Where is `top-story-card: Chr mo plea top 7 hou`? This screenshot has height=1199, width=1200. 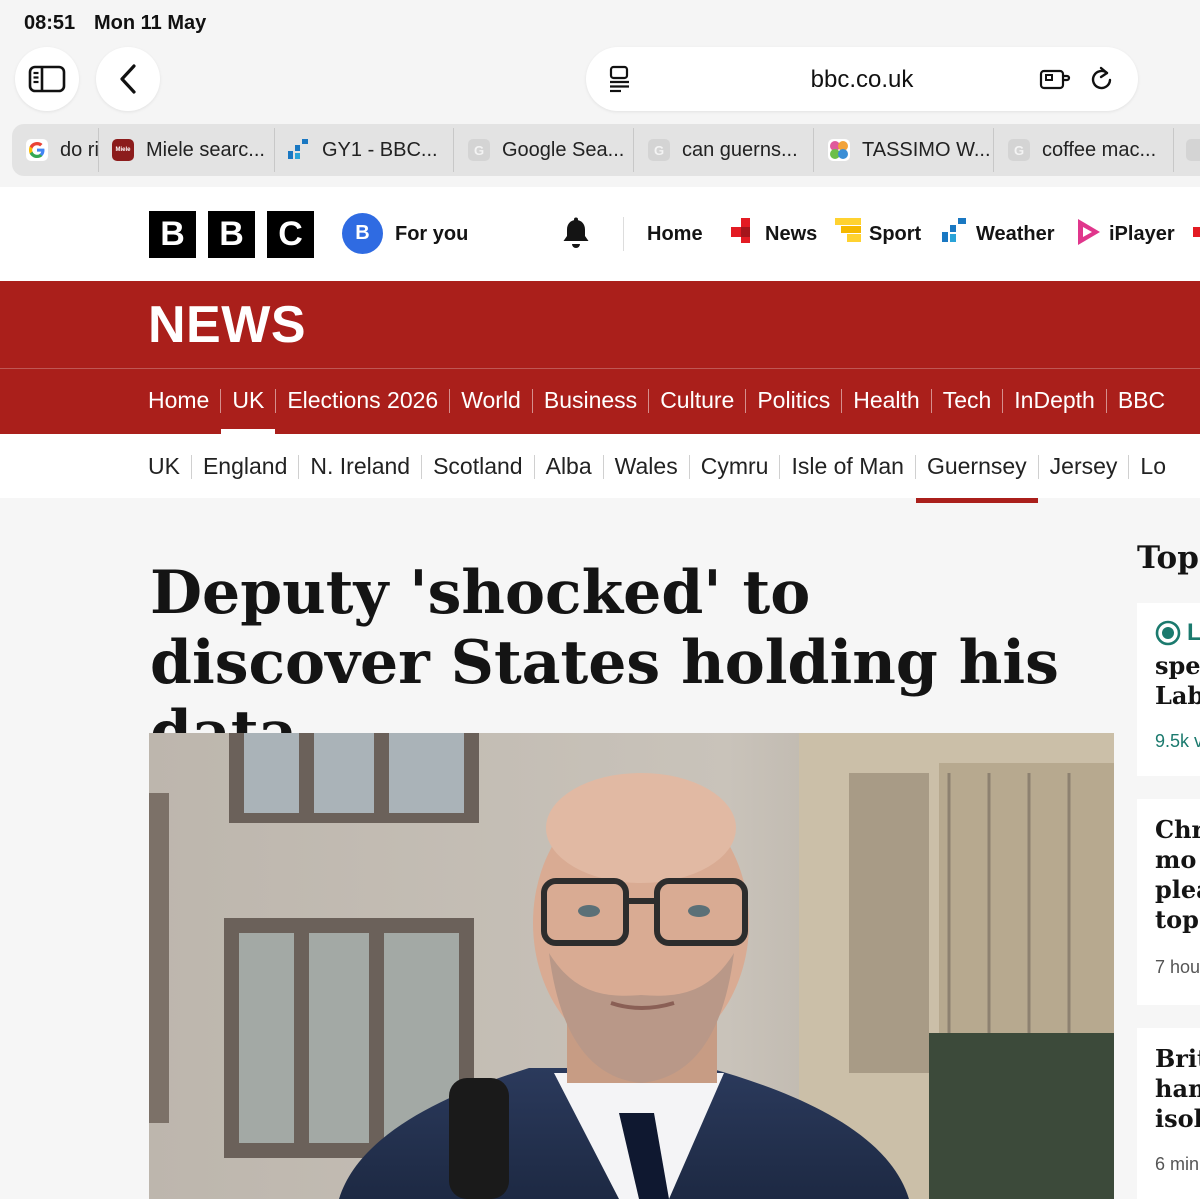 top-story-card: Chr mo plea top 7 hou is located at coordinates (1168, 902).